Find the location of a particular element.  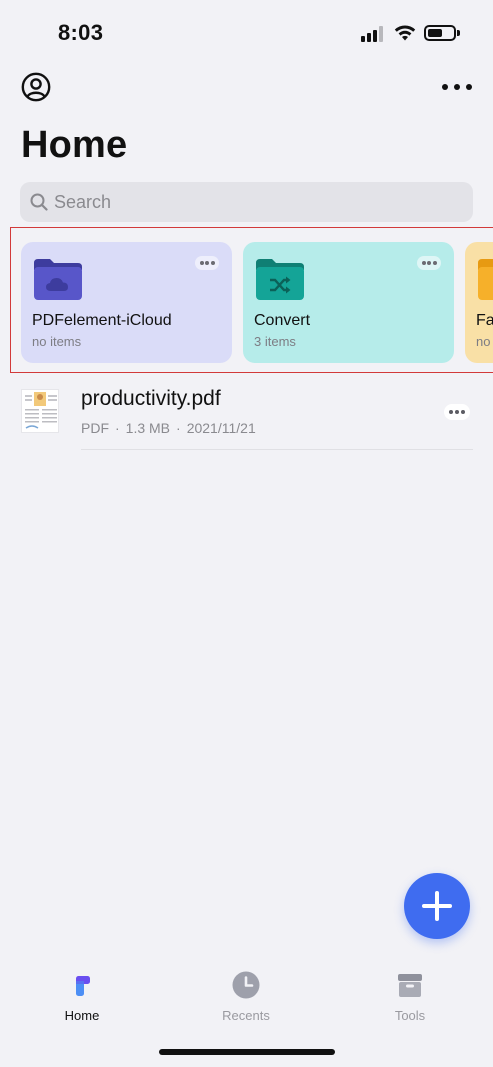

search-bar is located at coordinates (246, 202).